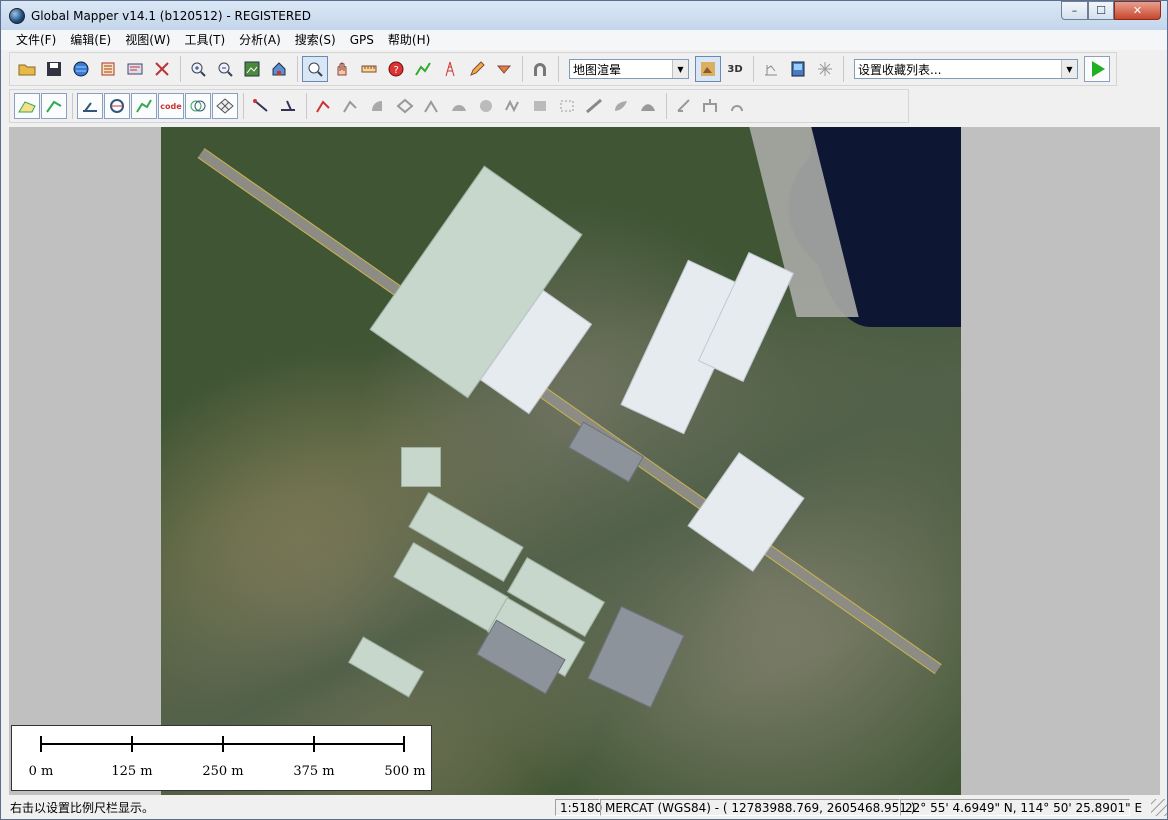 Image resolution: width=1168 pixels, height=820 pixels. I want to click on zoom-out-icon, so click(225, 69).